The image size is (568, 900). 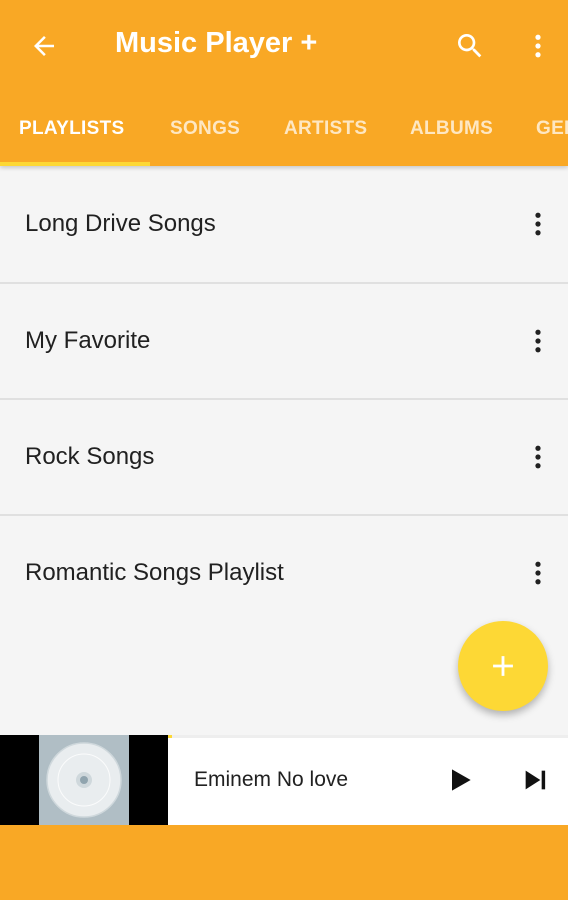 I want to click on album-cover, so click(x=84, y=780).